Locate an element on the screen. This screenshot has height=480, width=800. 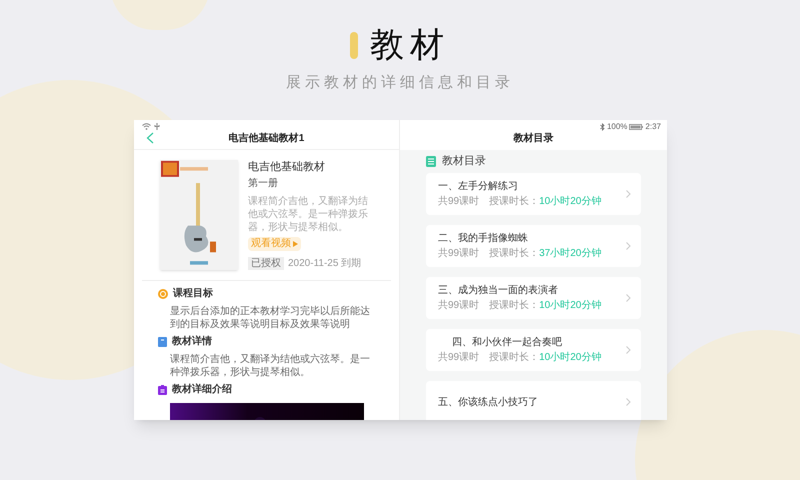
screen-title: 电吉他基础教材1 is located at coordinates (266, 139).